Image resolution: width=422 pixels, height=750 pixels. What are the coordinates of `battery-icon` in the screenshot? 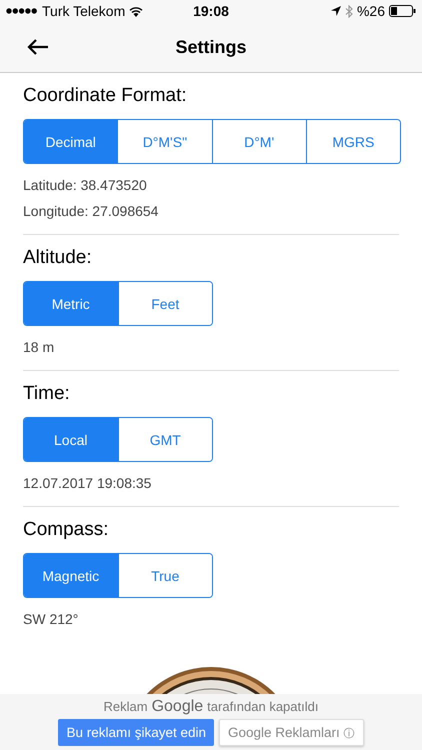 It's located at (402, 11).